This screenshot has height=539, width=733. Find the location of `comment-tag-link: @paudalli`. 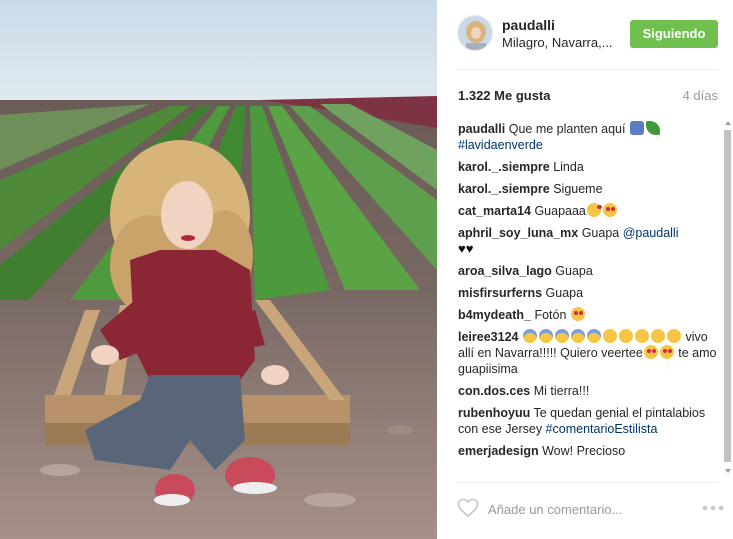

comment-tag-link: @paudalli is located at coordinates (651, 233).